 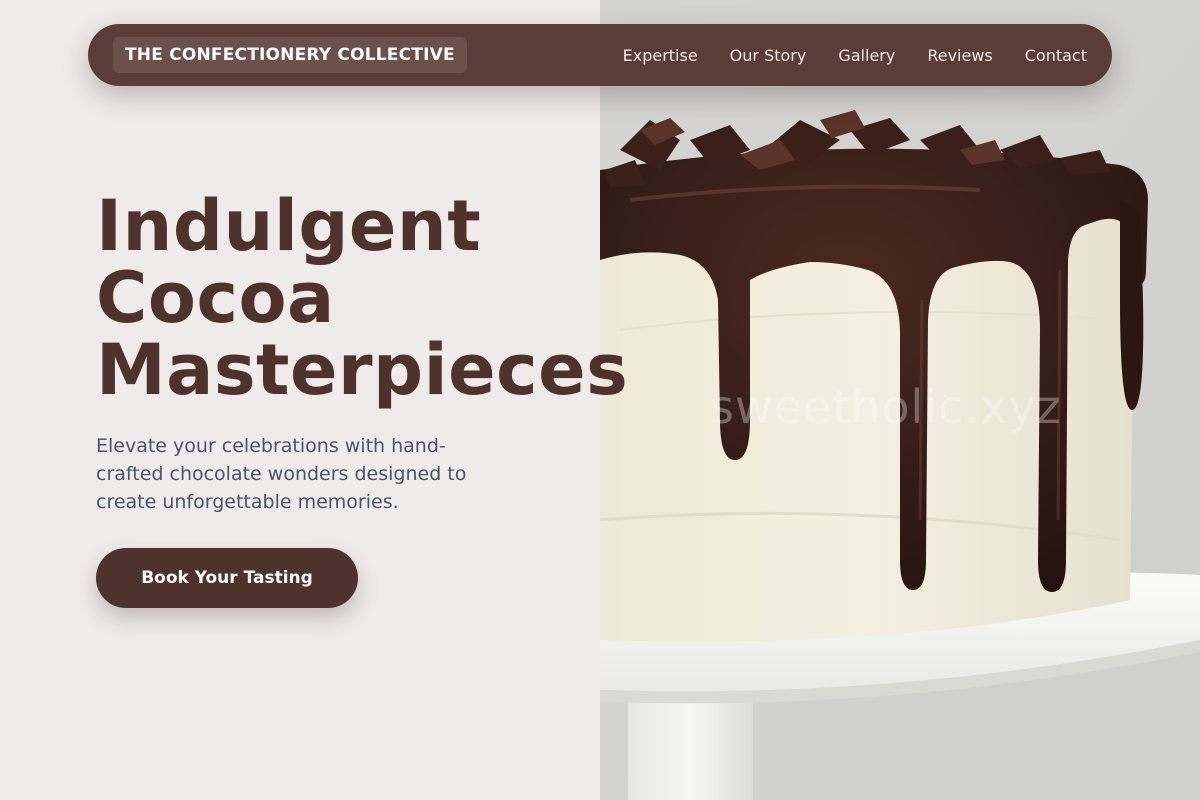 What do you see at coordinates (376, 298) in the screenshot?
I see `hero-headline: Indulgent Cocoa Masterpieces` at bounding box center [376, 298].